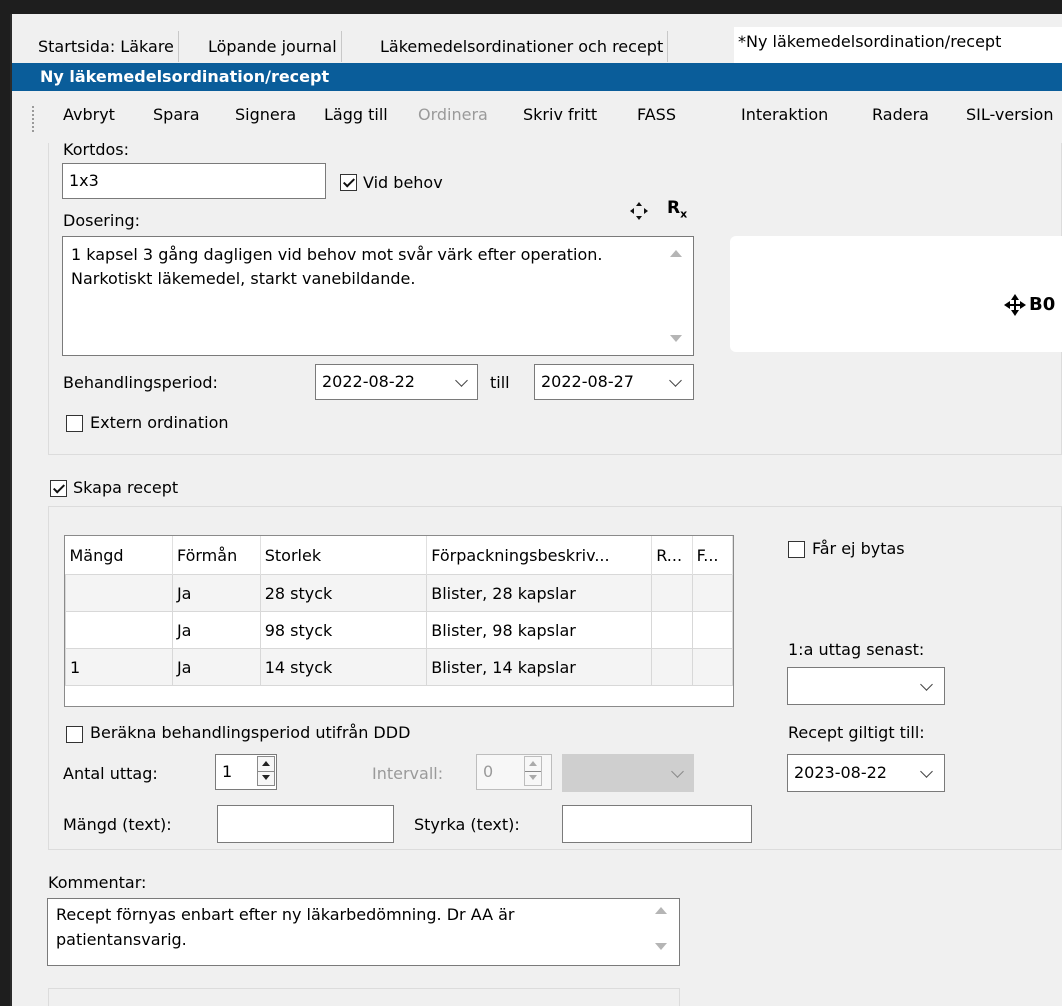 This screenshot has width=1062, height=1006. Describe the element at coordinates (1015, 305) in the screenshot. I see `collapse-arrows-icon` at that location.